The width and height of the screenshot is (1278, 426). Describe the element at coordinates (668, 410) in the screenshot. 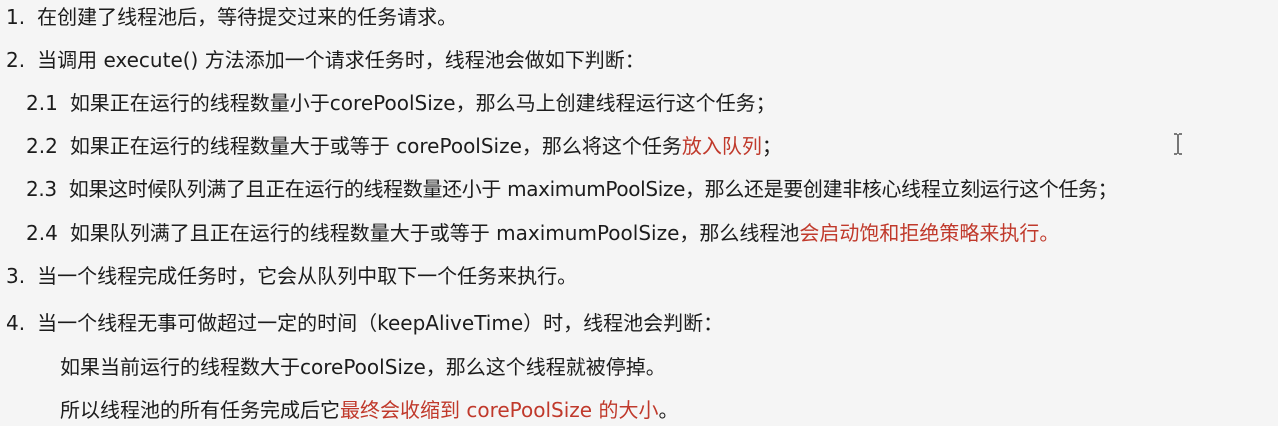

I see `item-text-end: 。` at that location.